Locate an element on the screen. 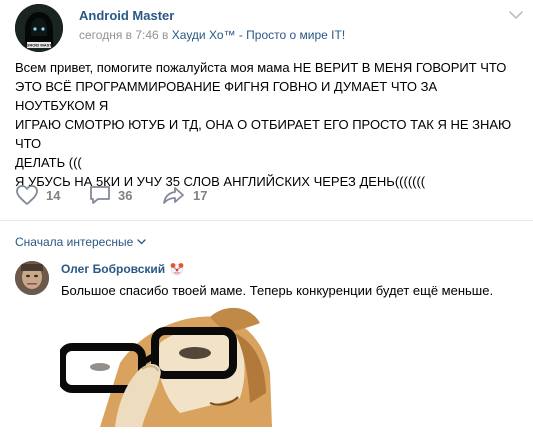 The image size is (533, 434). comment-button: 36 is located at coordinates (110, 195).